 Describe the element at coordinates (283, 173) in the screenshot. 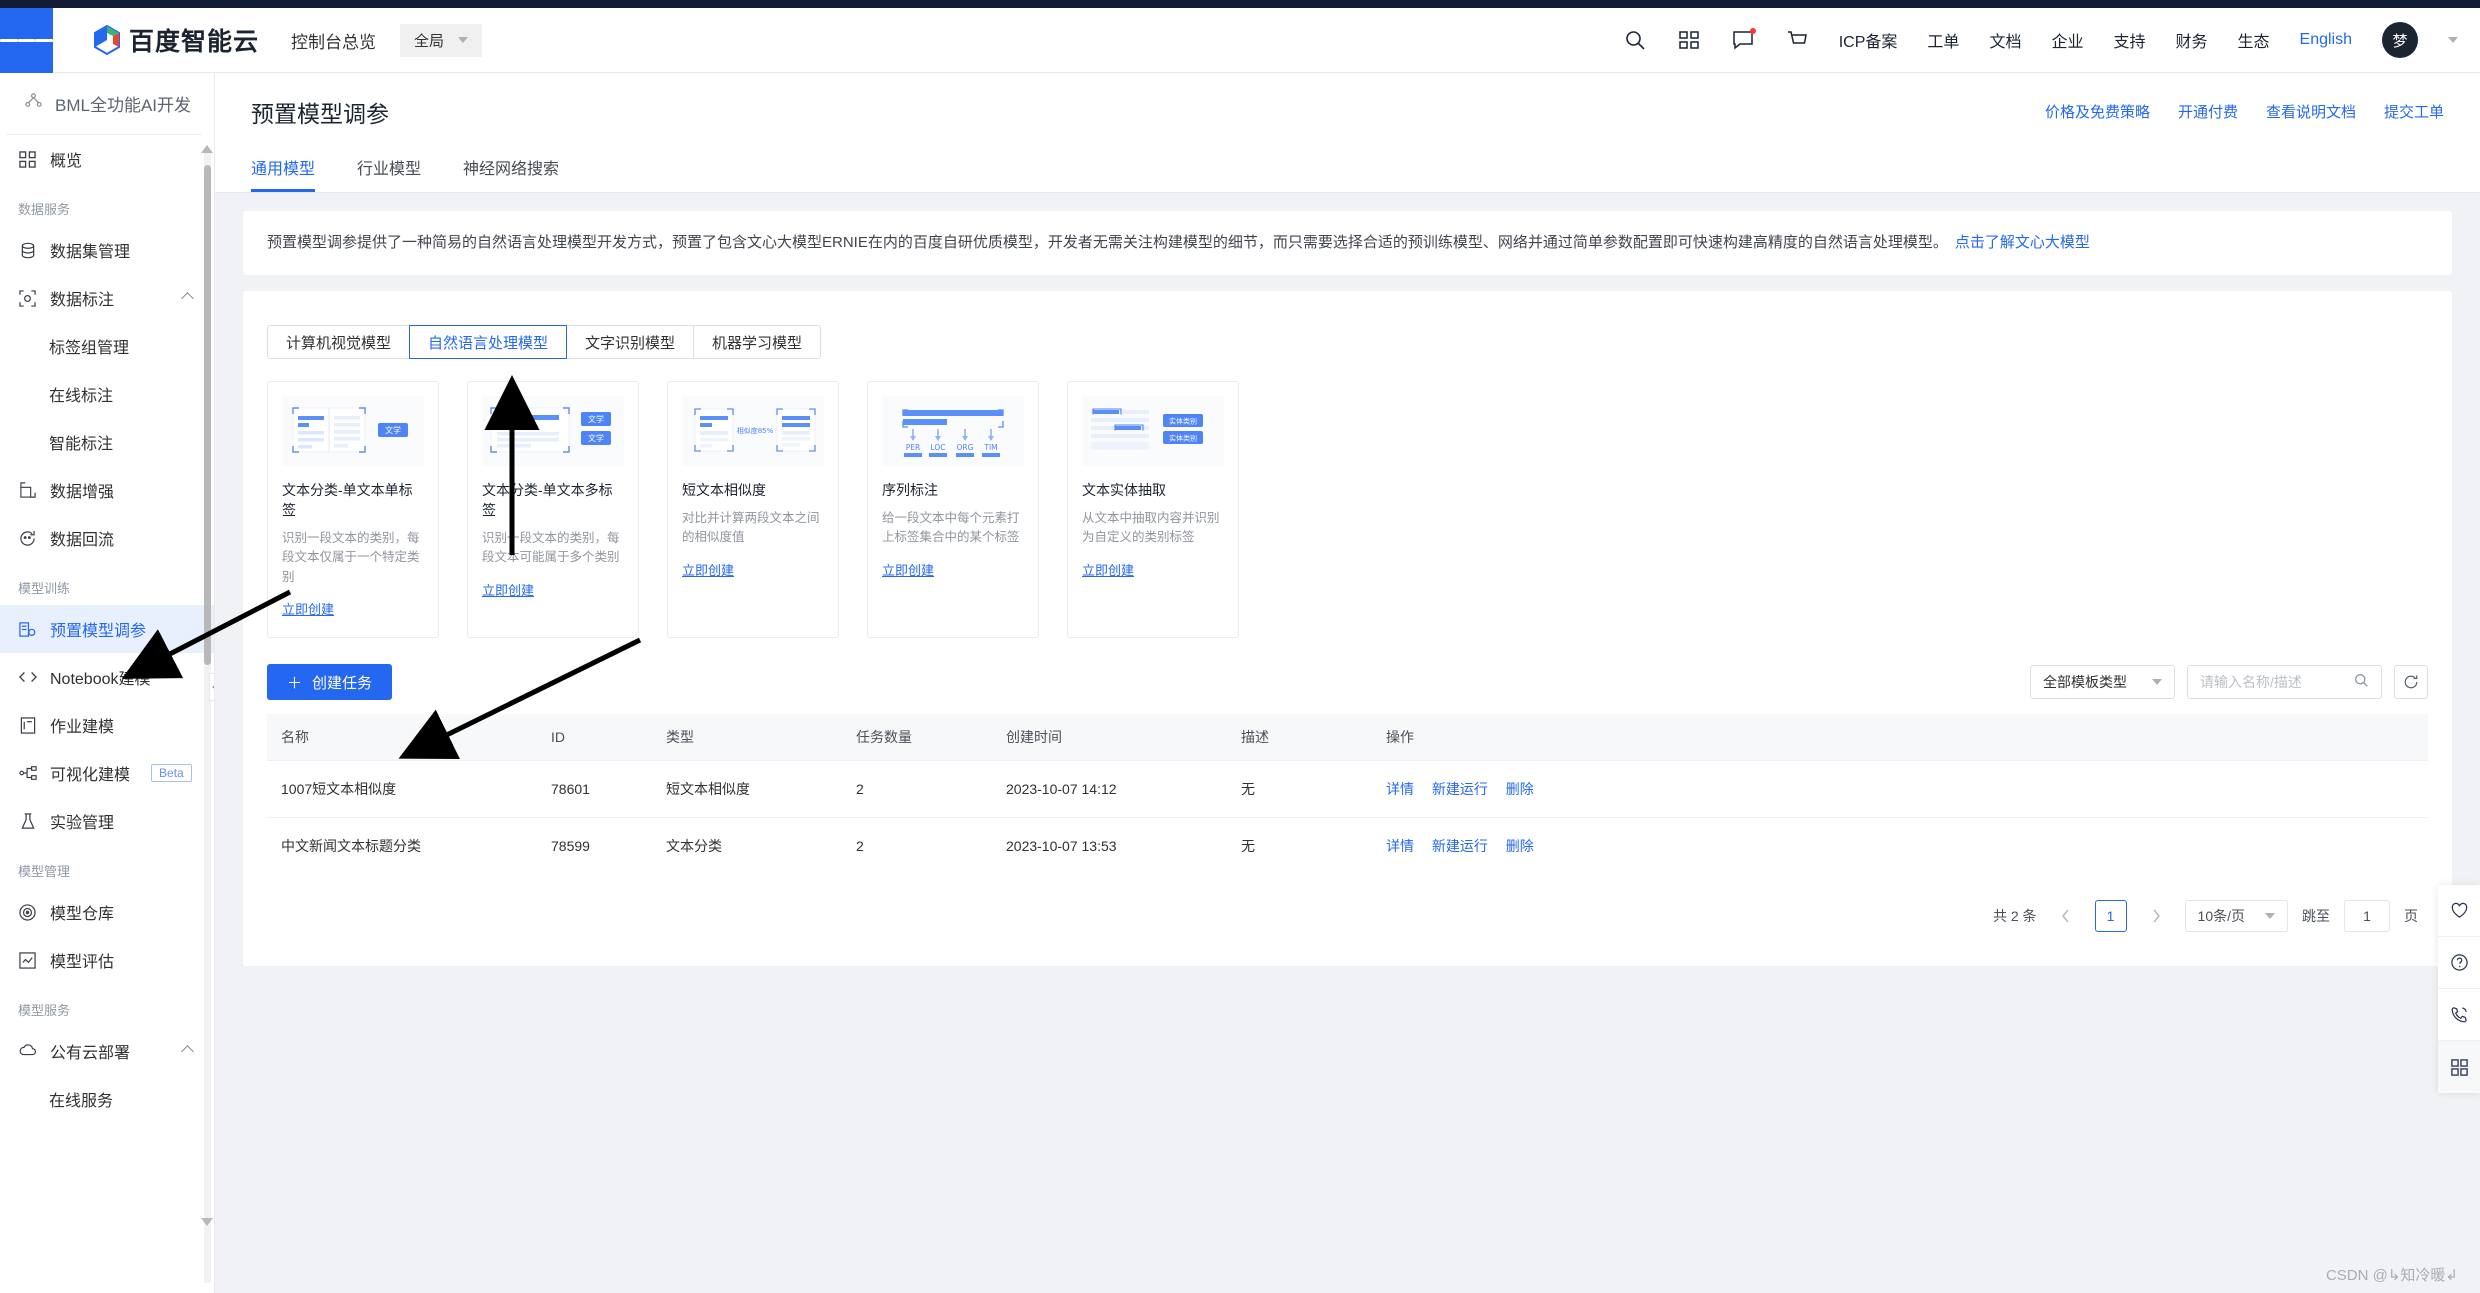

I see `tab-general-model: 通用模型` at that location.